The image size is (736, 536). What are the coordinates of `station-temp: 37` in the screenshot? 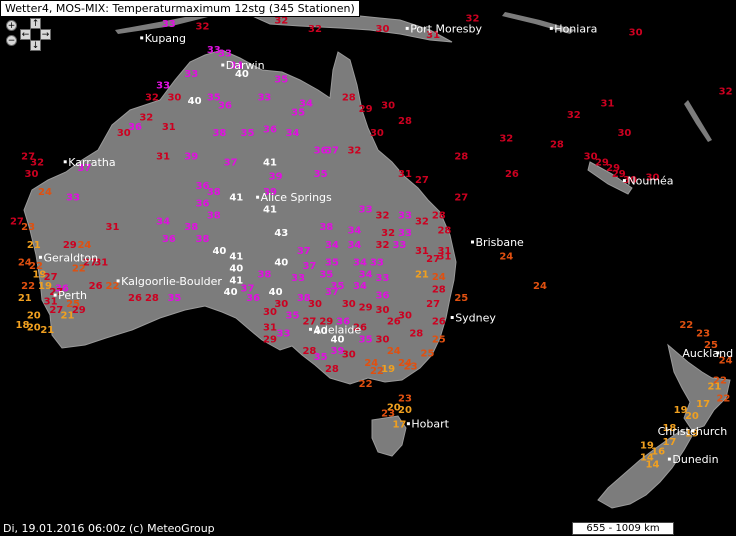 It's located at (332, 151).